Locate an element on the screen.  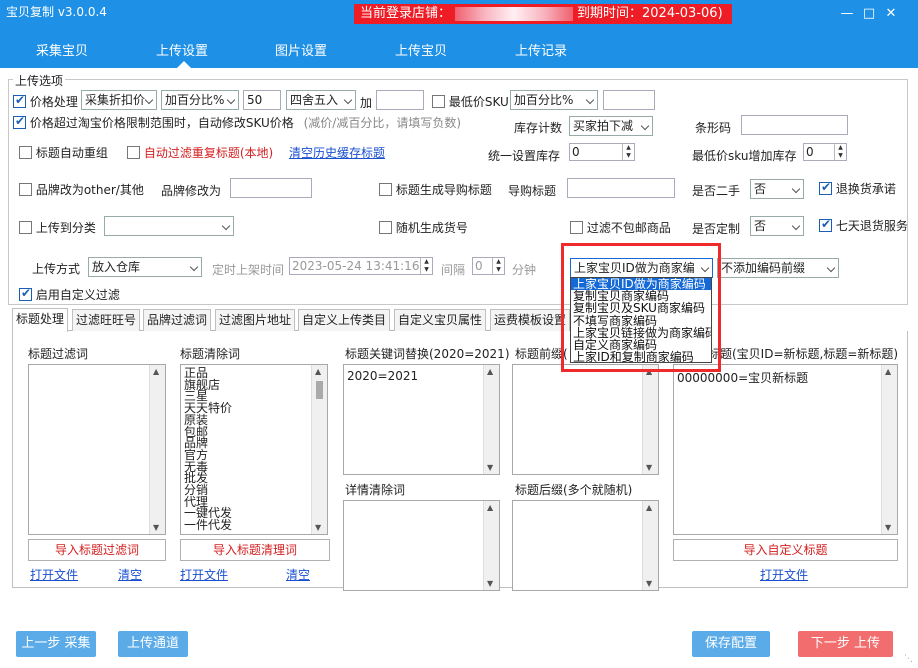
tab-brand-filter: 品牌过滤词 is located at coordinates (177, 320).